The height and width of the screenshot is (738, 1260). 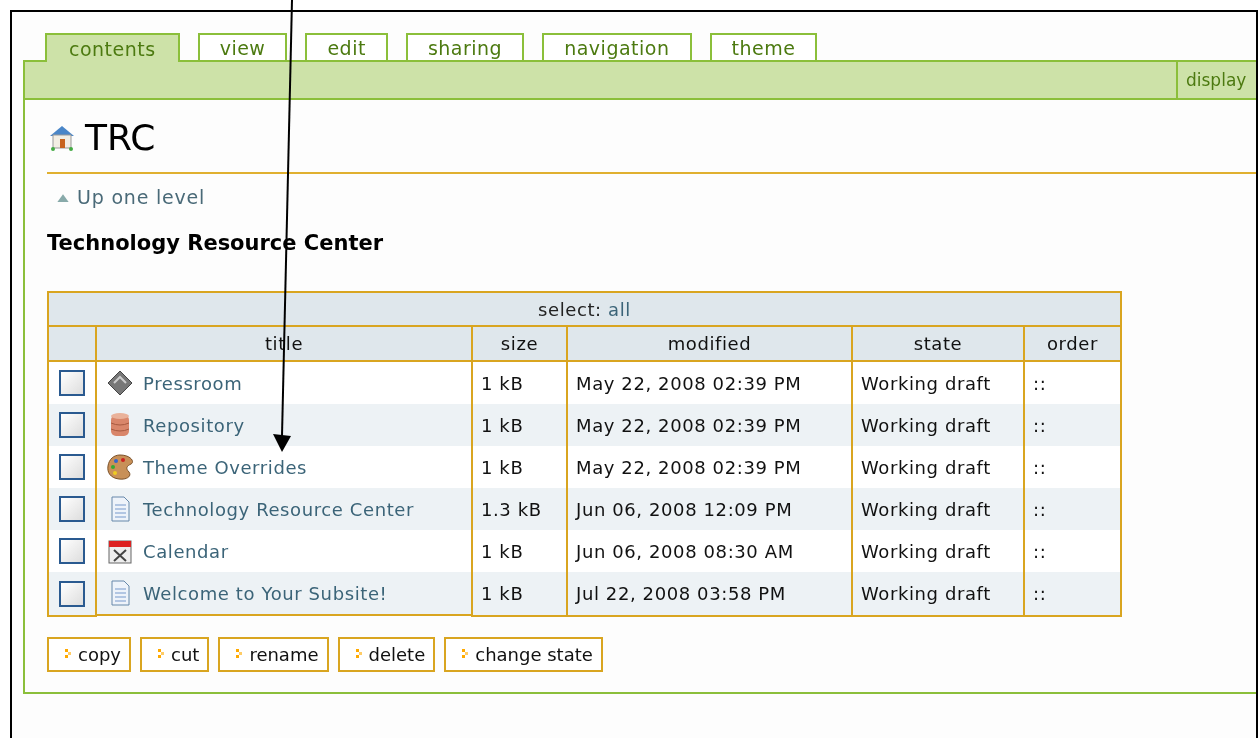 What do you see at coordinates (617, 46) in the screenshot?
I see `tab: navigation` at bounding box center [617, 46].